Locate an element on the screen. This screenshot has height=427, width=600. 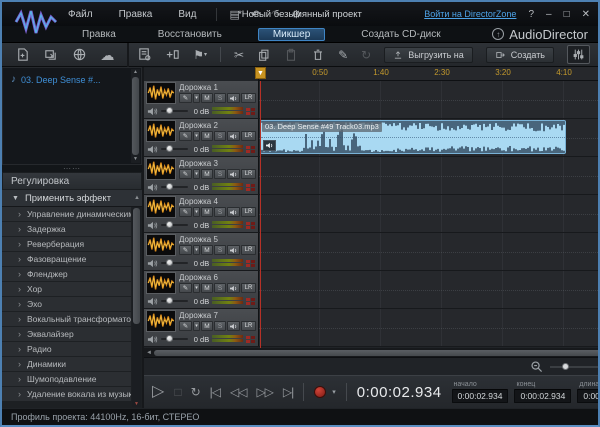
ruler-scale: ▼ 0:50 1:40 2:30 3:20 4:10 is located at coordinates (426, 74).